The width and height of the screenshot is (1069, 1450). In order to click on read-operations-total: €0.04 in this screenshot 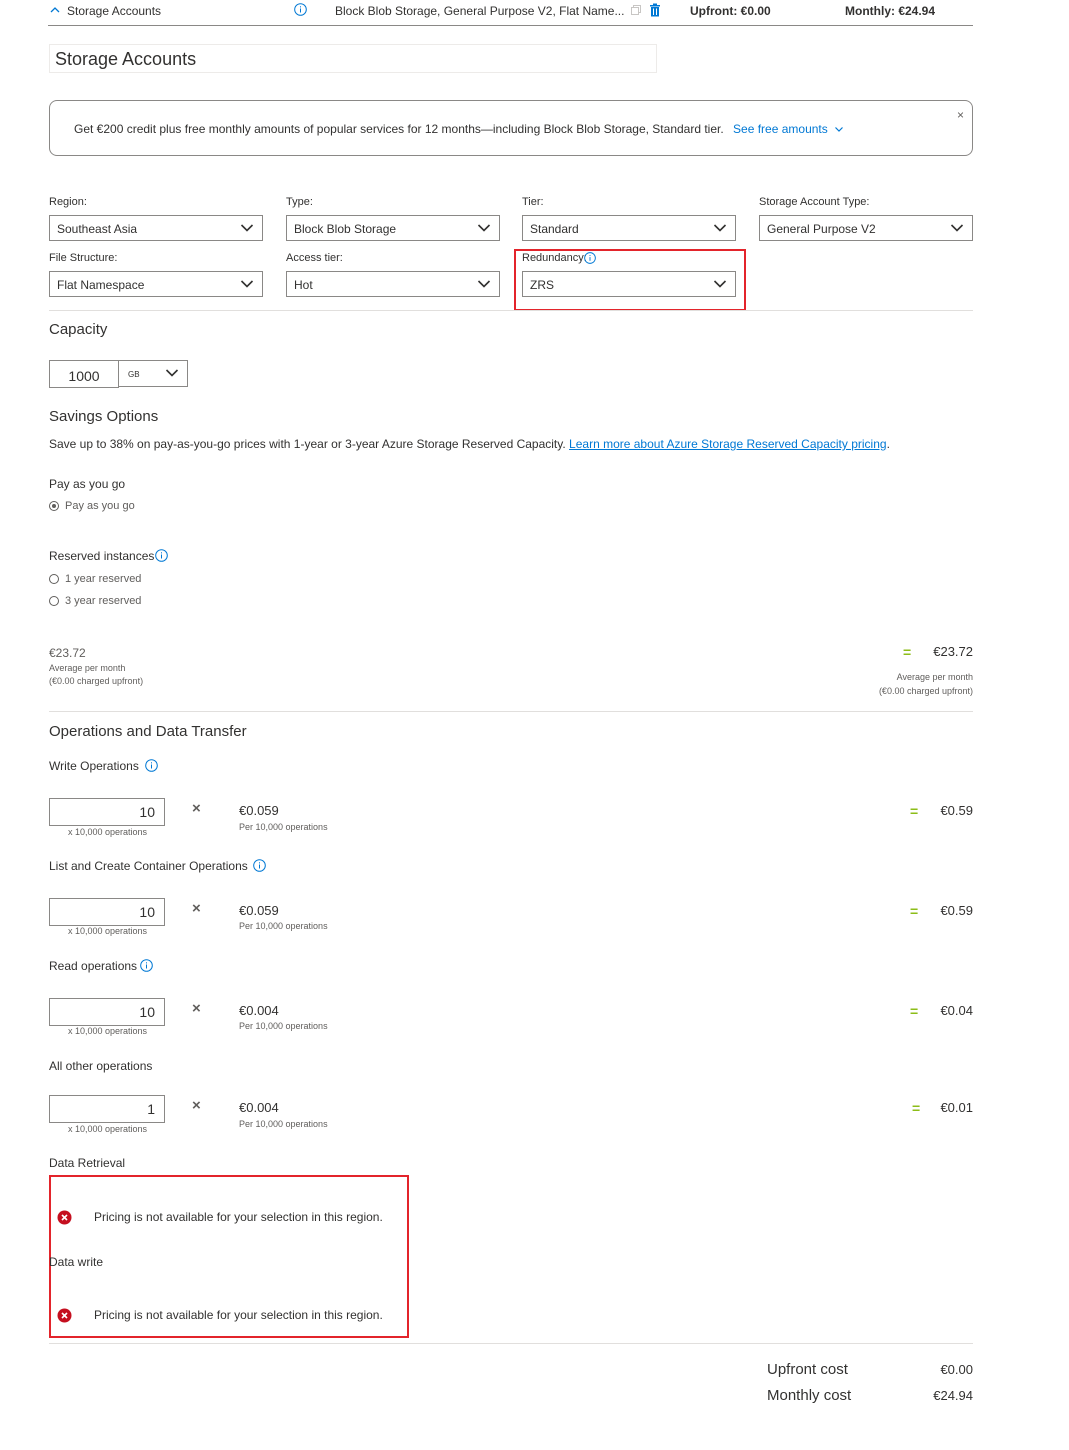, I will do `click(956, 1010)`.